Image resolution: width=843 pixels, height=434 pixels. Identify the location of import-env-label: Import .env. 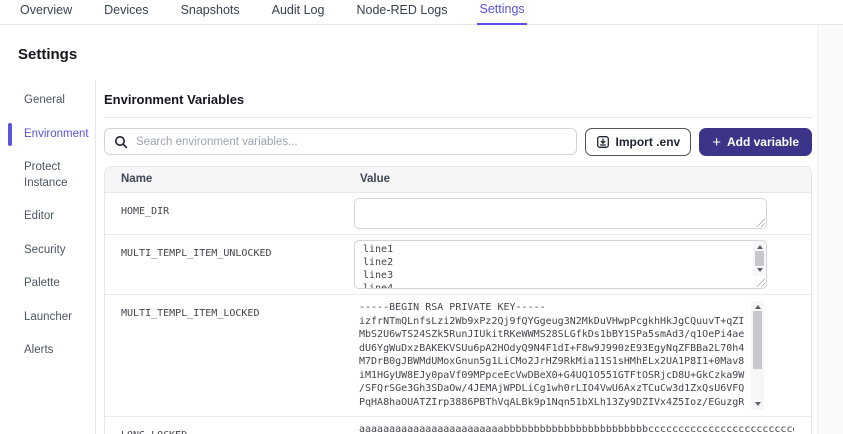
(648, 142).